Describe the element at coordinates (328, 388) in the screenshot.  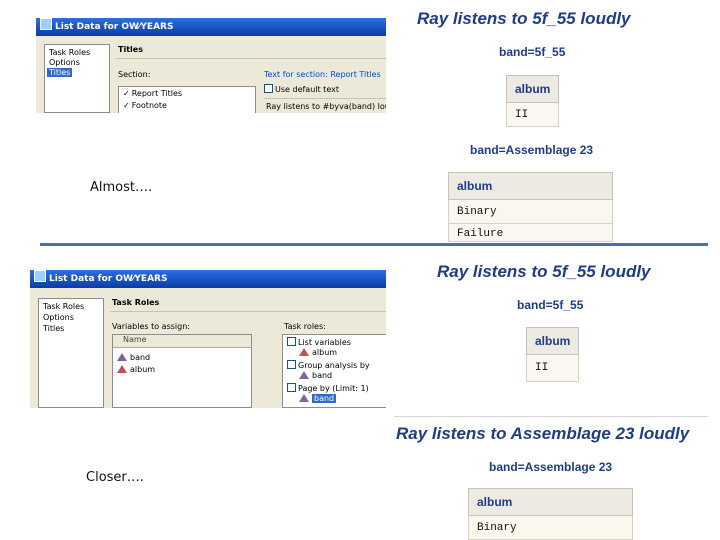
I see `role-page-by: Page by (Limit: 1)` at that location.